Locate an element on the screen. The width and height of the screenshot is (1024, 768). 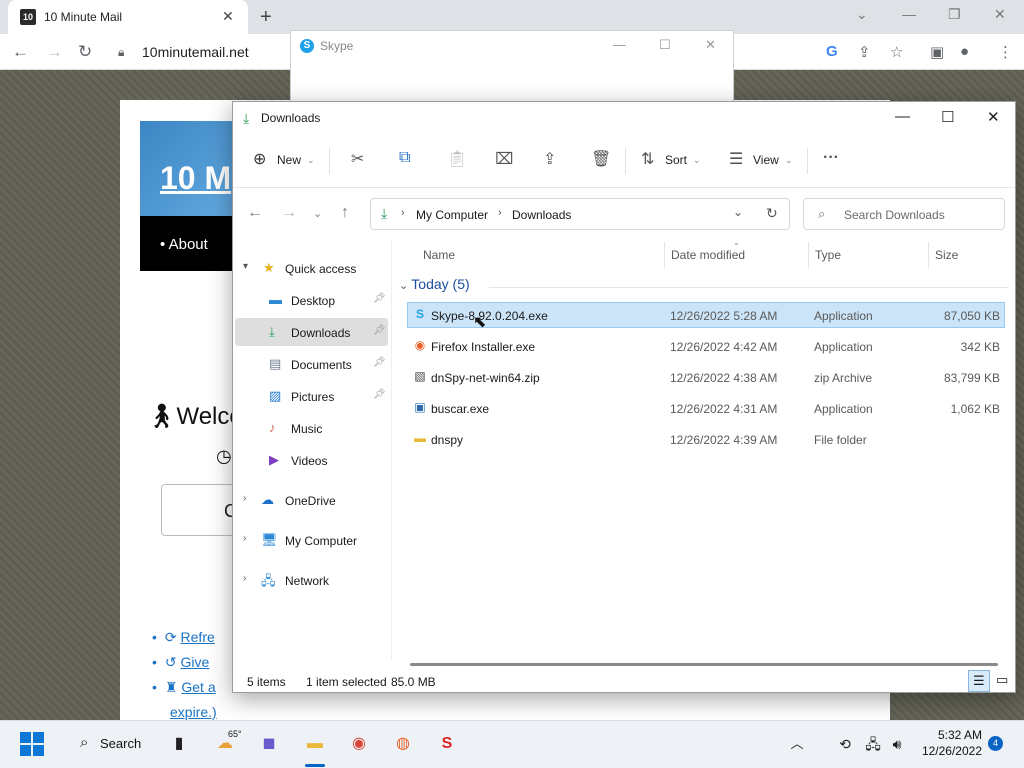
column-header-type: Type is located at coordinates (828, 255).